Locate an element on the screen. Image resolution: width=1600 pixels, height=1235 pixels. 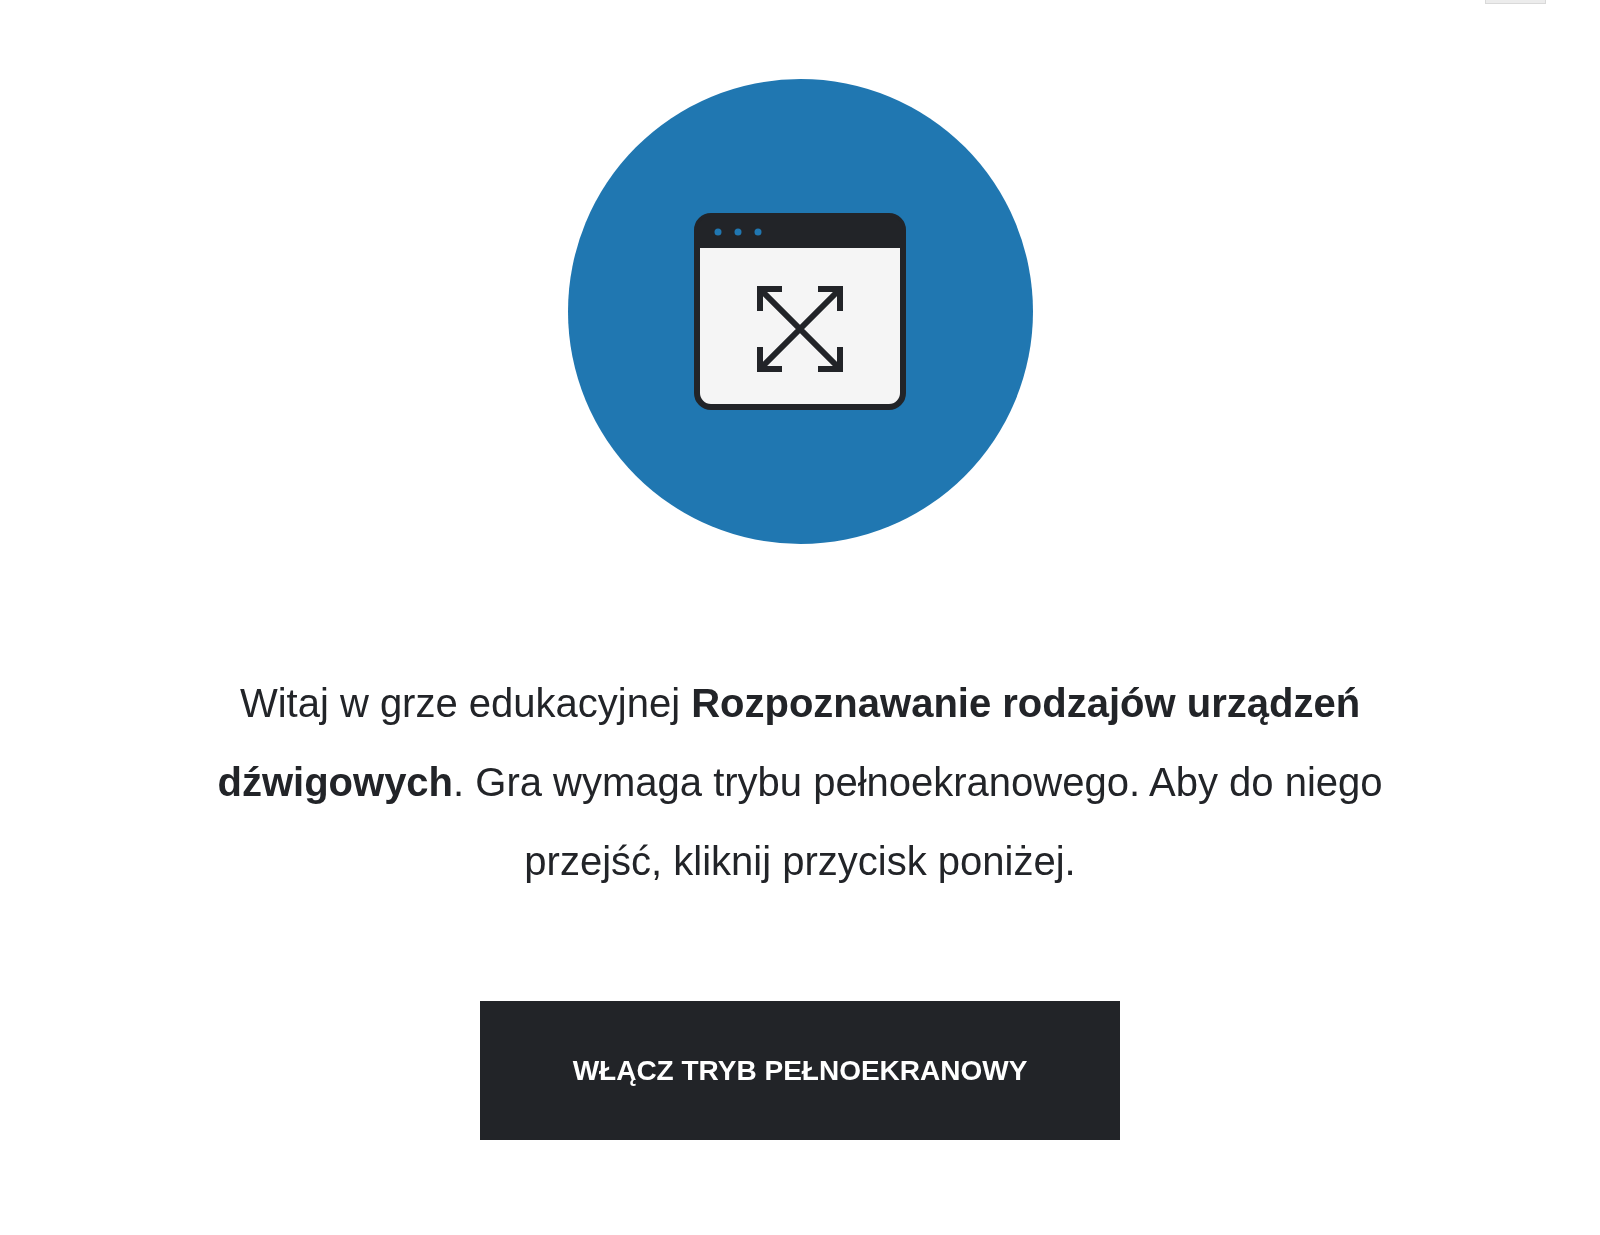
intro-text: Witaj w grze edukacyjnej Rozpoznawanie rodzajów urządzeń dźwigowych. Gra wymaga trybu pełnoekranowego. Aby do niego przejść, kliknij przycisk poniżej. is located at coordinates (800, 782).